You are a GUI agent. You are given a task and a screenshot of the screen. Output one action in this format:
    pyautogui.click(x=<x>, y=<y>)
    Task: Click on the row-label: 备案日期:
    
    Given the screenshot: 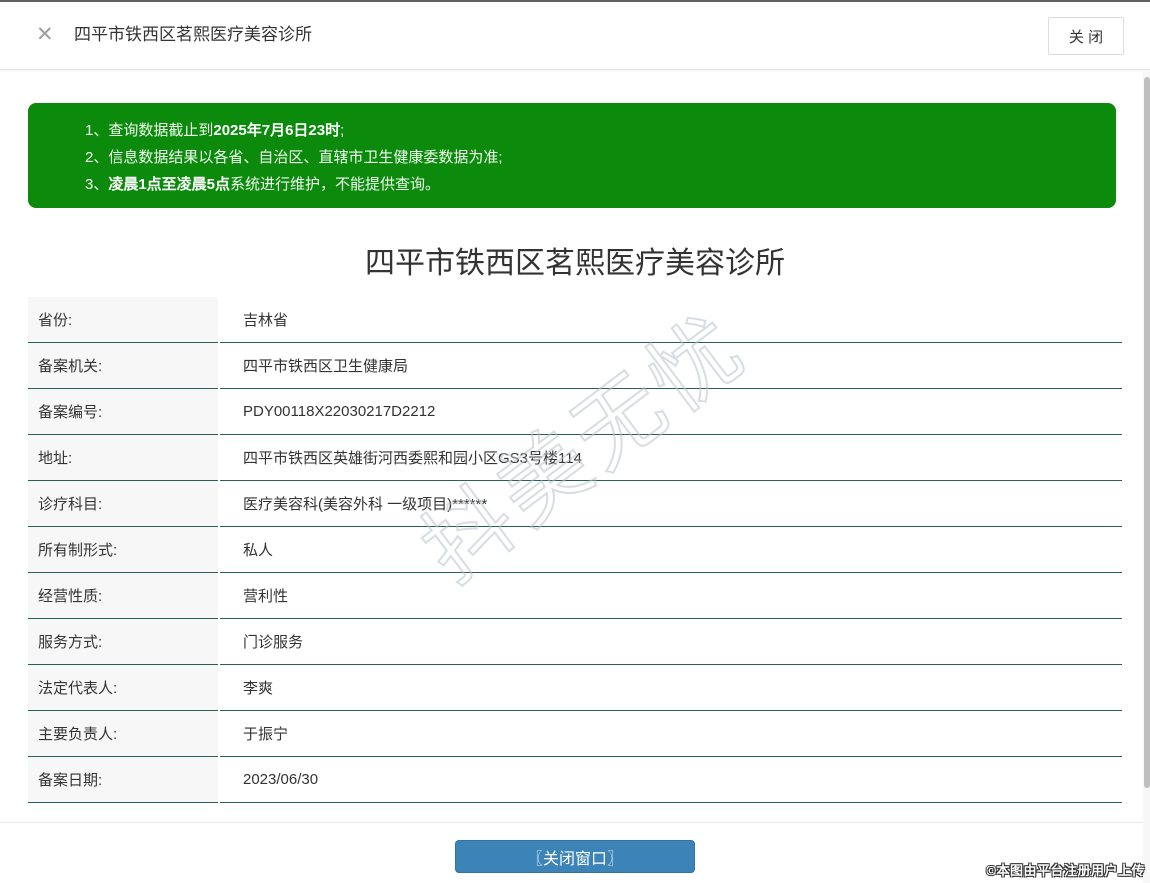 What is the action you would take?
    pyautogui.click(x=123, y=780)
    